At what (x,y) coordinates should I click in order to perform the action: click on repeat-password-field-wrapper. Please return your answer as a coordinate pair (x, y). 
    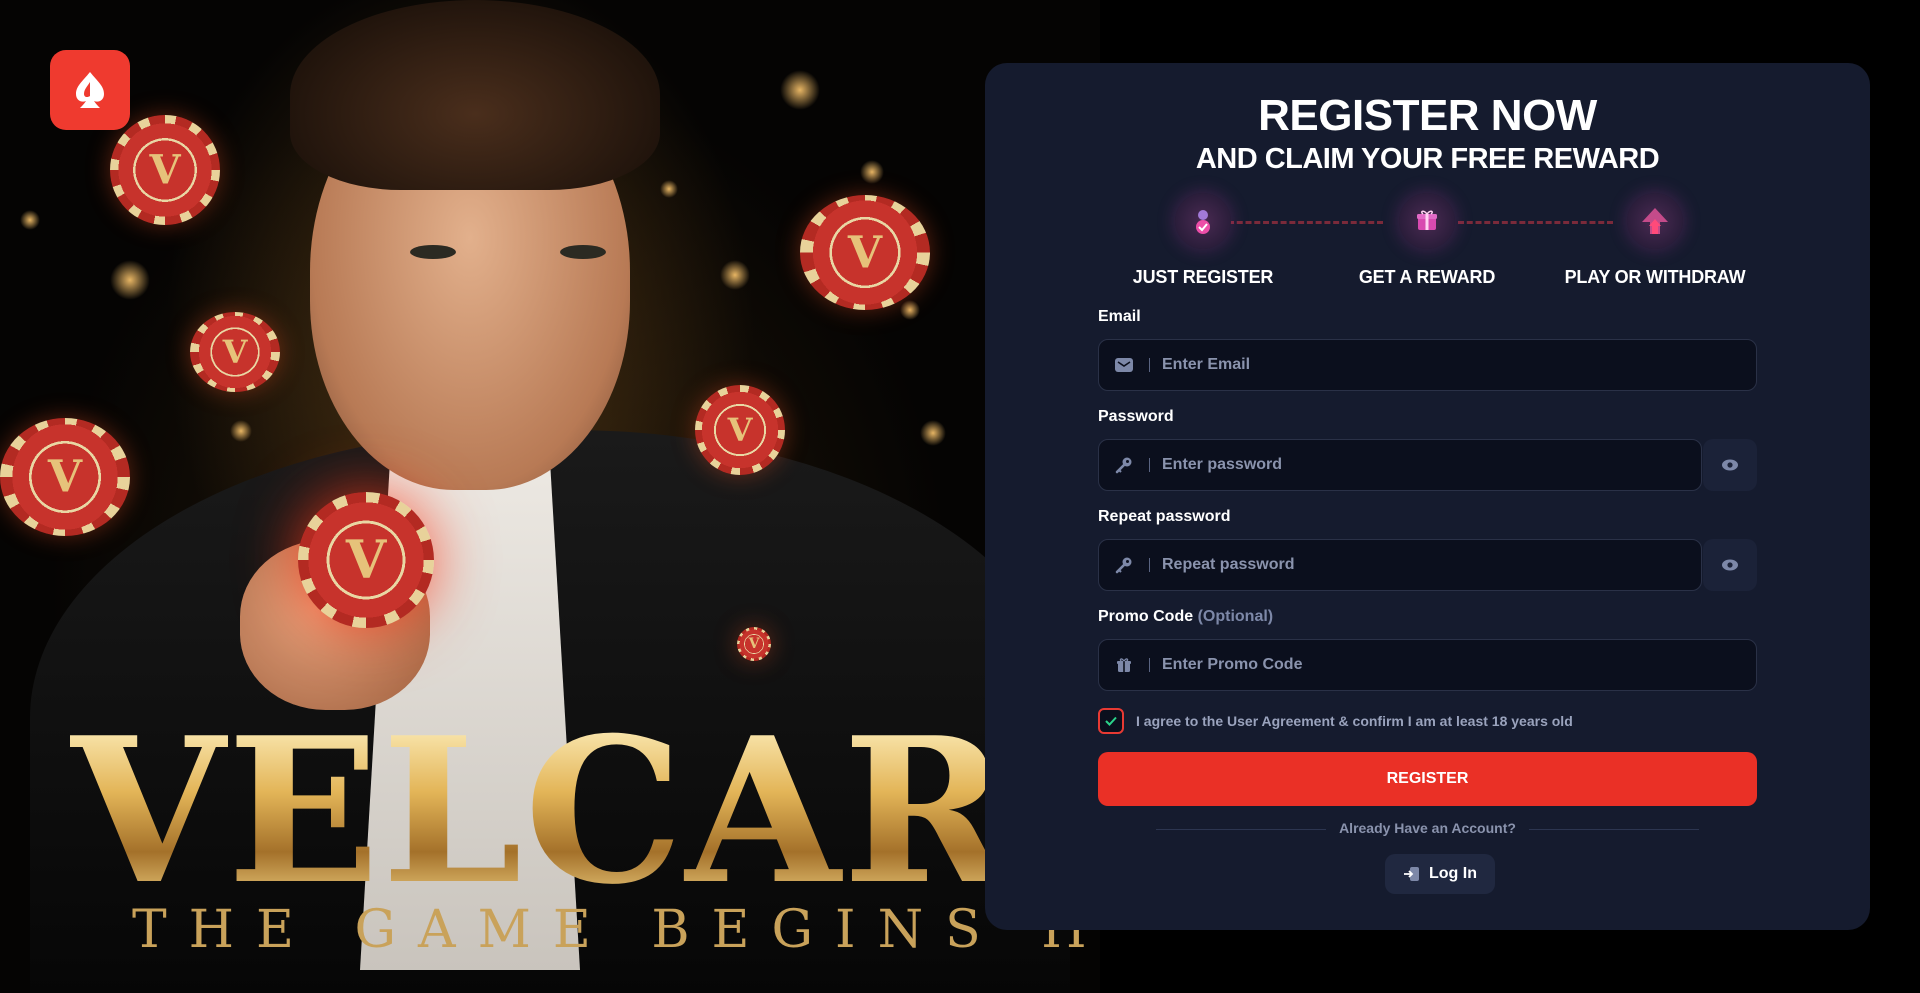
    Looking at the image, I should click on (1400, 565).